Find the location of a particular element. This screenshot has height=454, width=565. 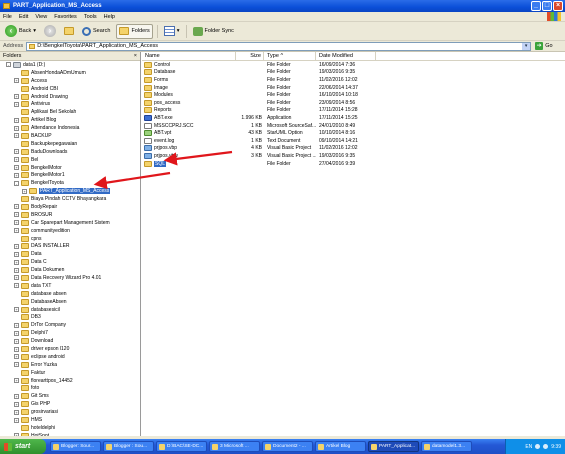

language-indicator: EN is located at coordinates (528, 447).